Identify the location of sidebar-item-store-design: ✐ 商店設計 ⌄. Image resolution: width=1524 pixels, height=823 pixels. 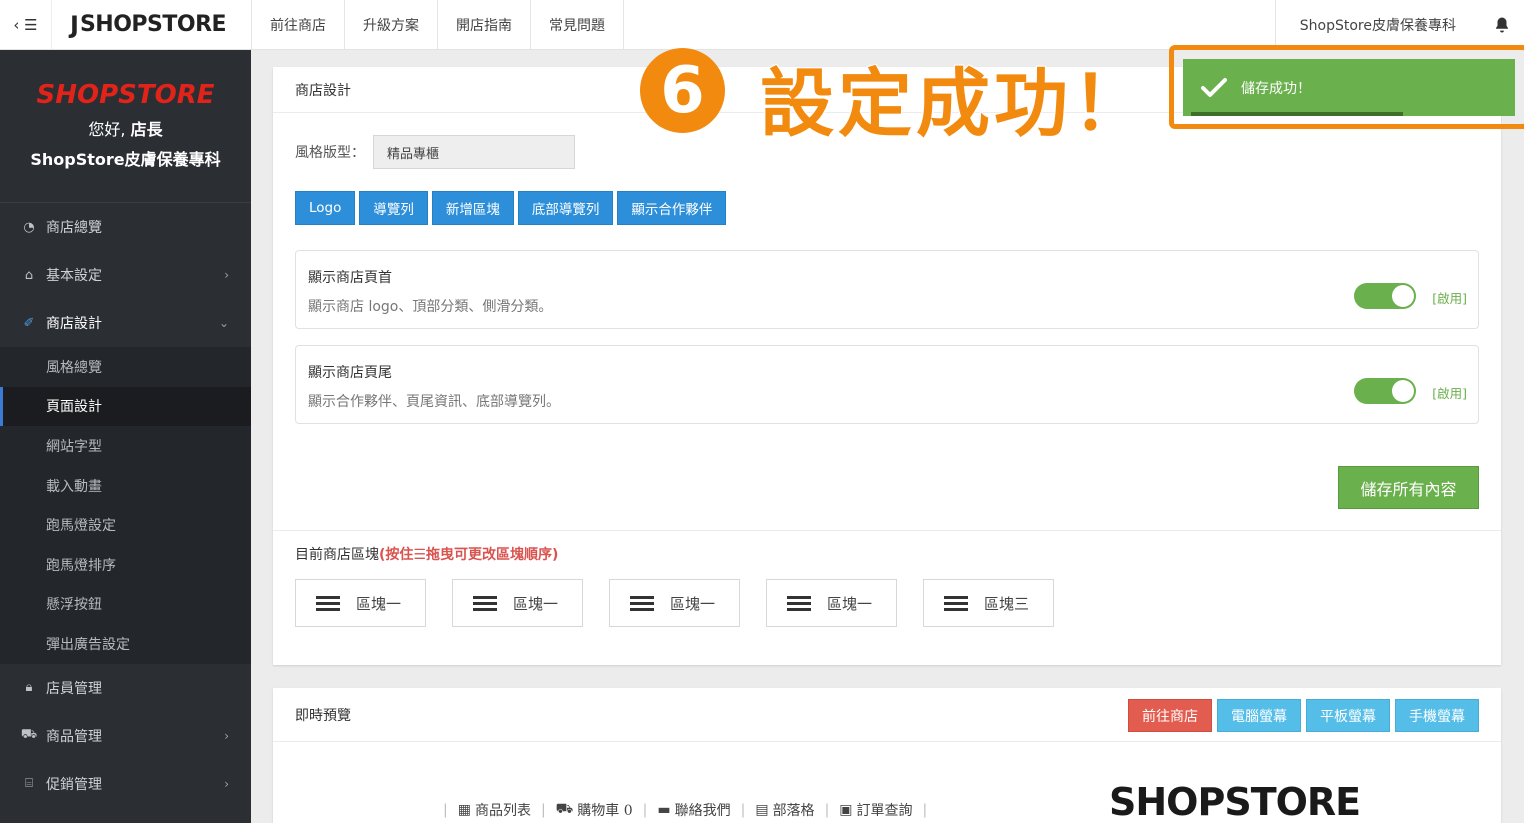
(125, 323).